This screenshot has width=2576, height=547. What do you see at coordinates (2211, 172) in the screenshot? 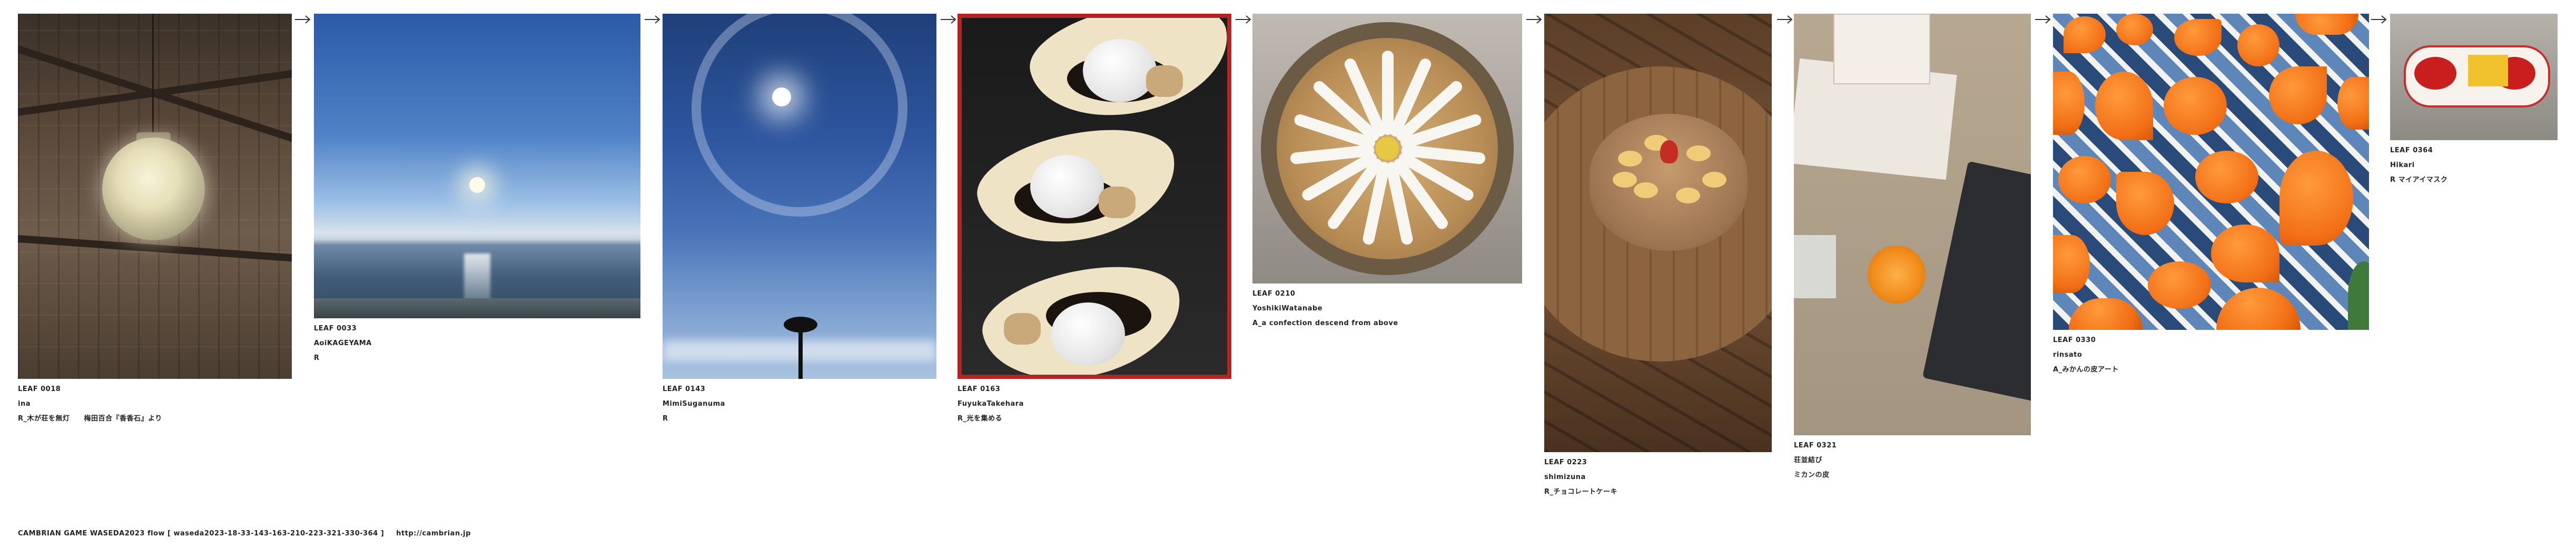
I see `photo-orange-peel-art` at bounding box center [2211, 172].